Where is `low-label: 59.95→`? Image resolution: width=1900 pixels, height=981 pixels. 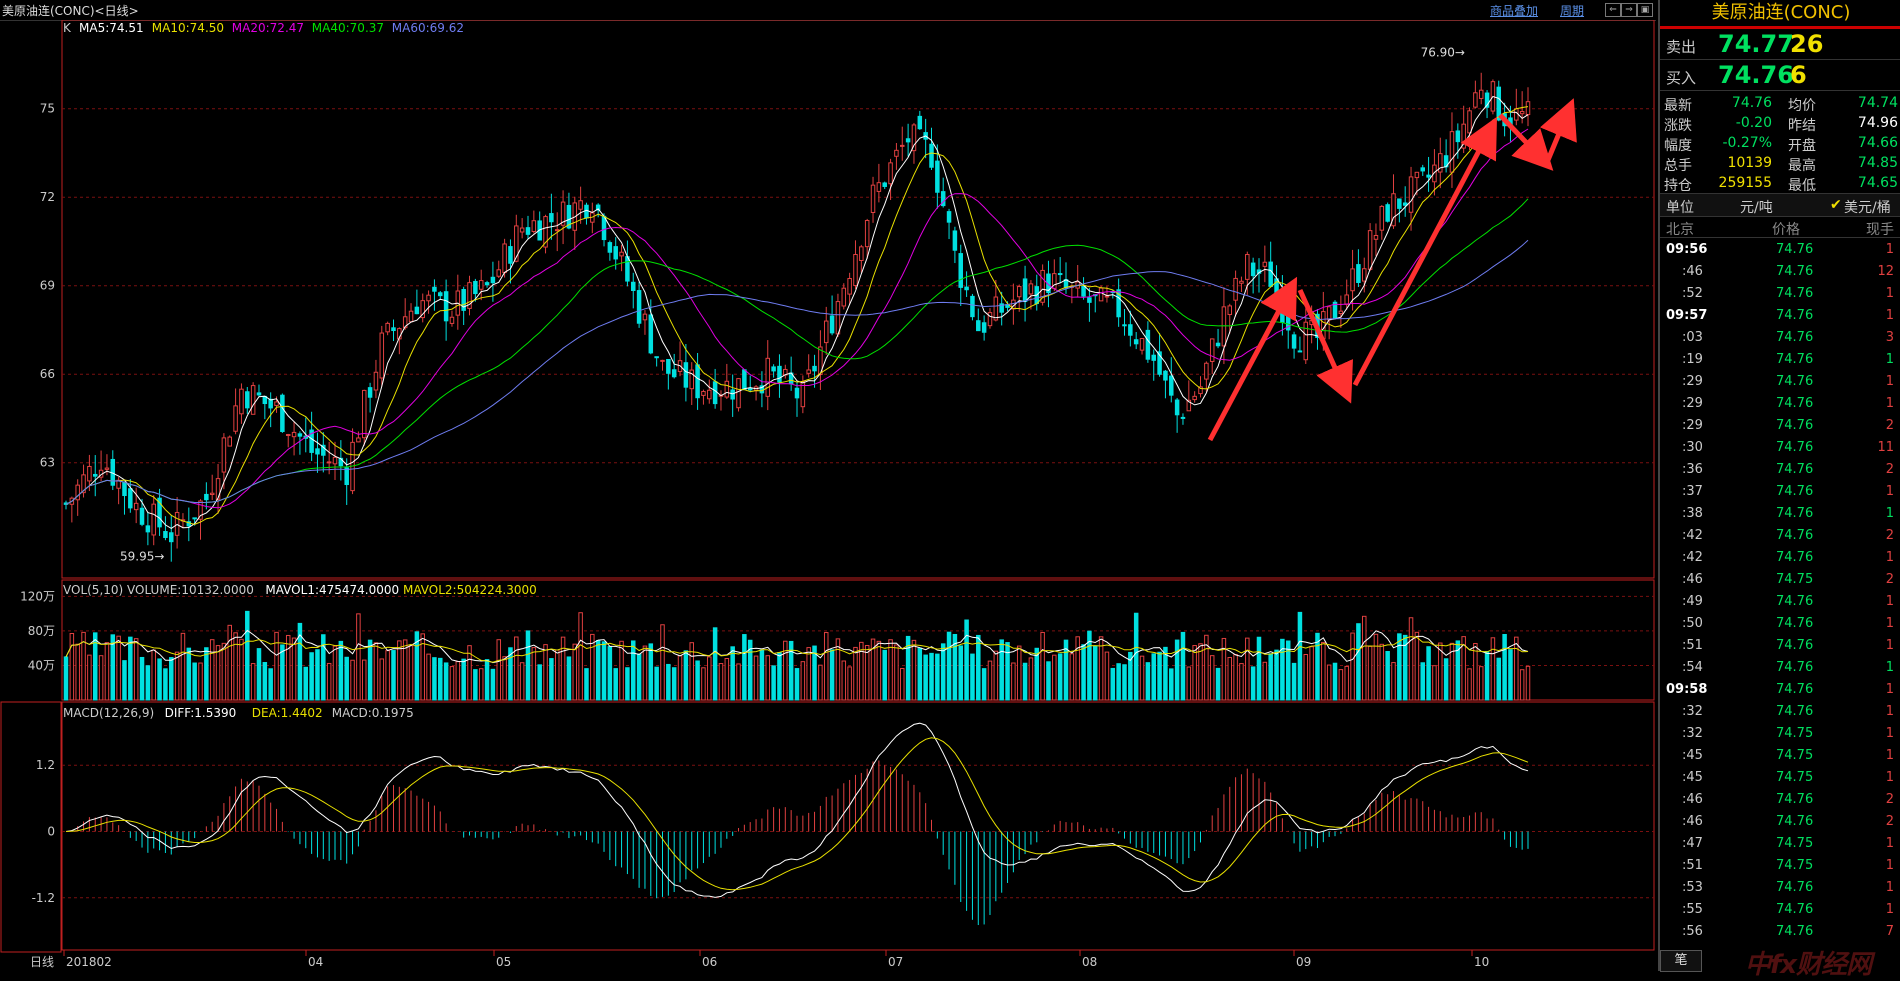
low-label: 59.95→ is located at coordinates (142, 557).